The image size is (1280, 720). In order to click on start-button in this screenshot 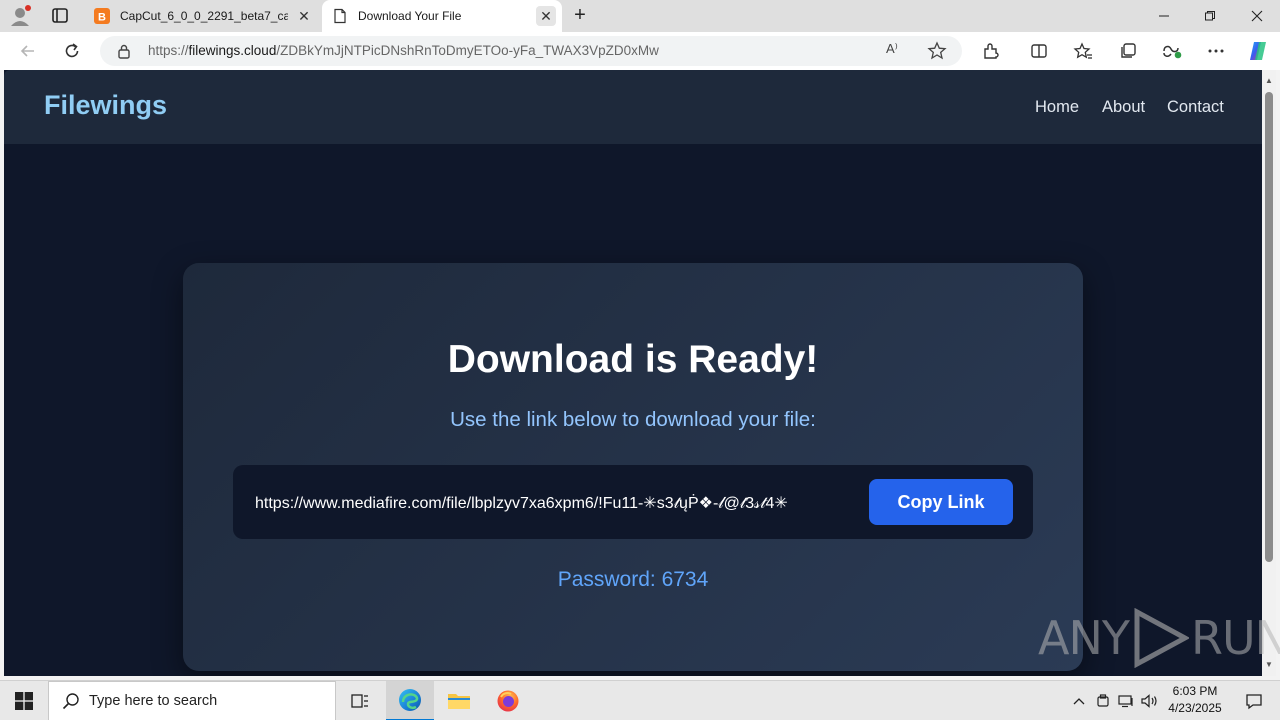, I will do `click(24, 700)`.